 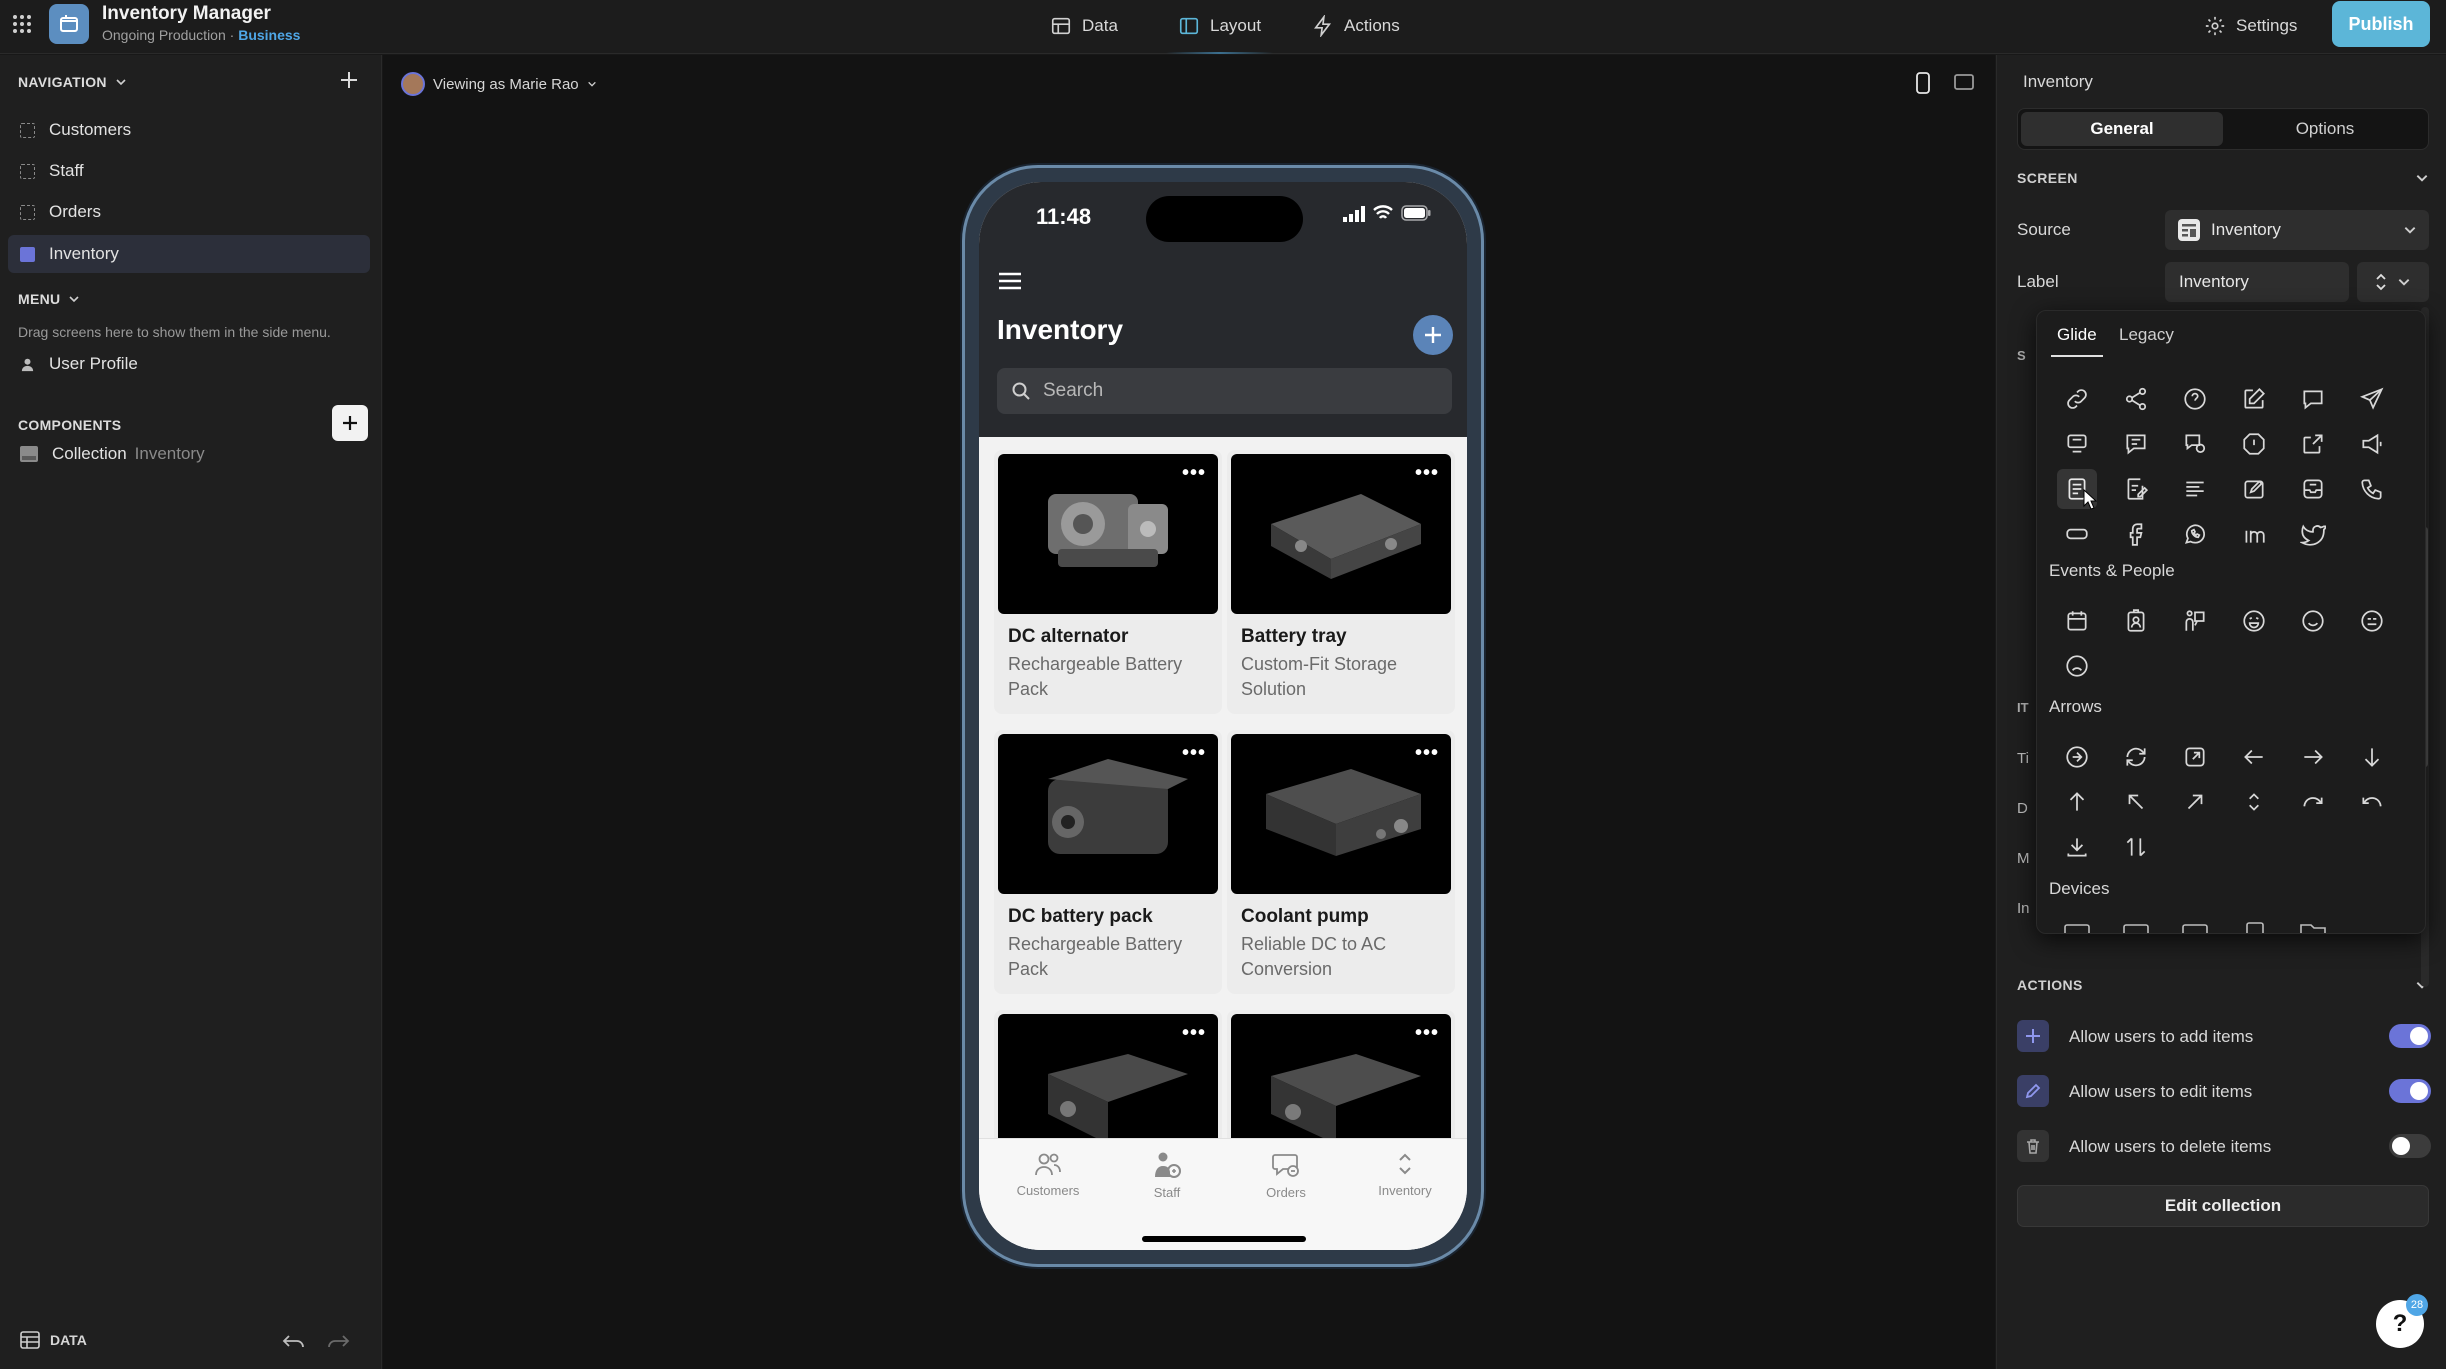 What do you see at coordinates (2254, 489) in the screenshot?
I see `note-edit-icon` at bounding box center [2254, 489].